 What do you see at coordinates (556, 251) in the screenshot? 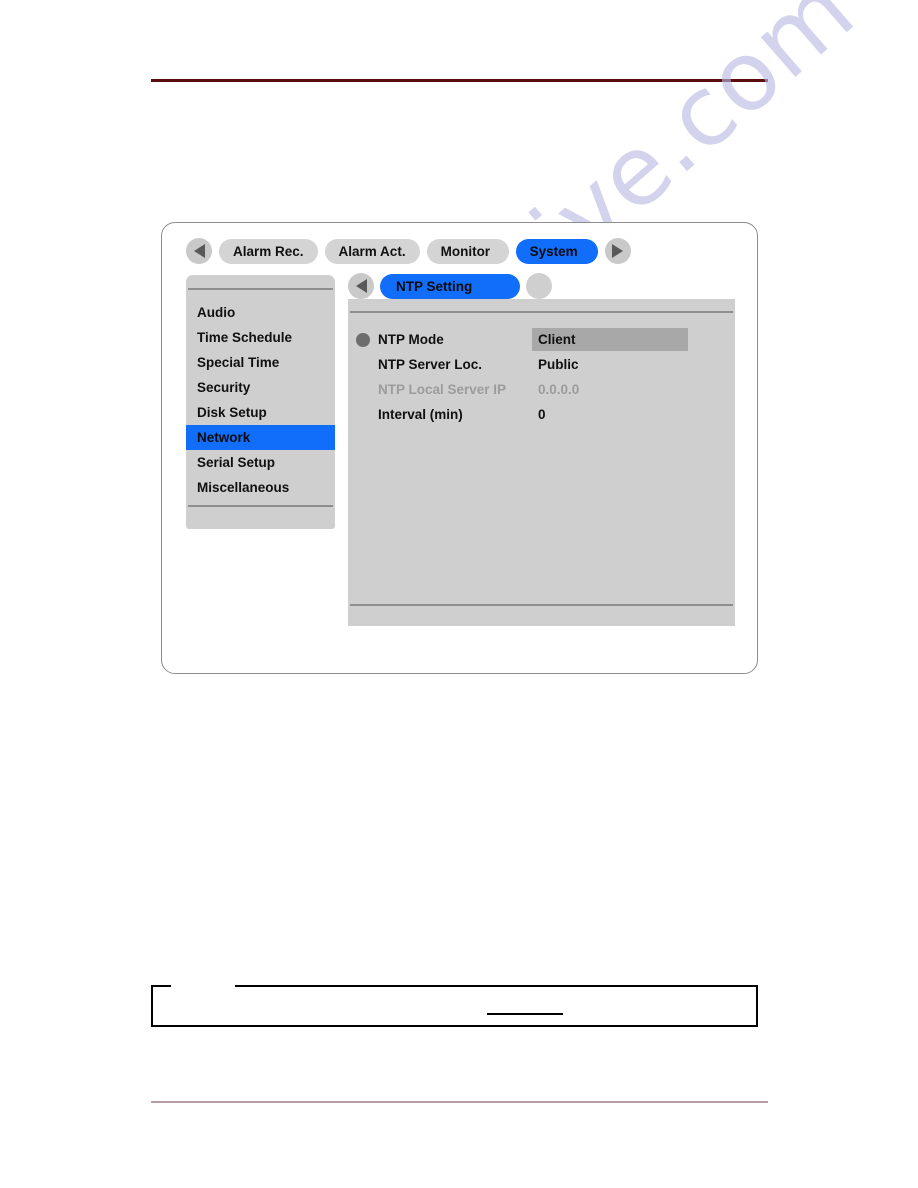
I see `tab-system: System` at bounding box center [556, 251].